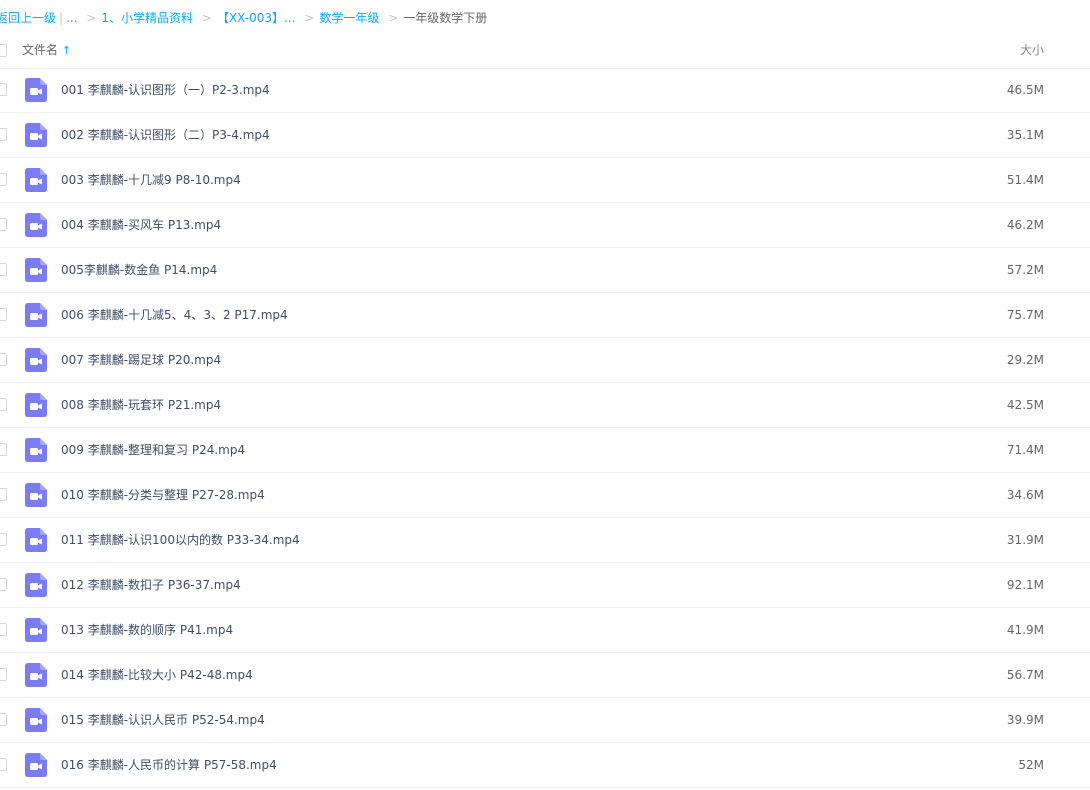  I want to click on file-name: 011 李麒麟-认识100以内的数 P33-34.mp4, so click(180, 540).